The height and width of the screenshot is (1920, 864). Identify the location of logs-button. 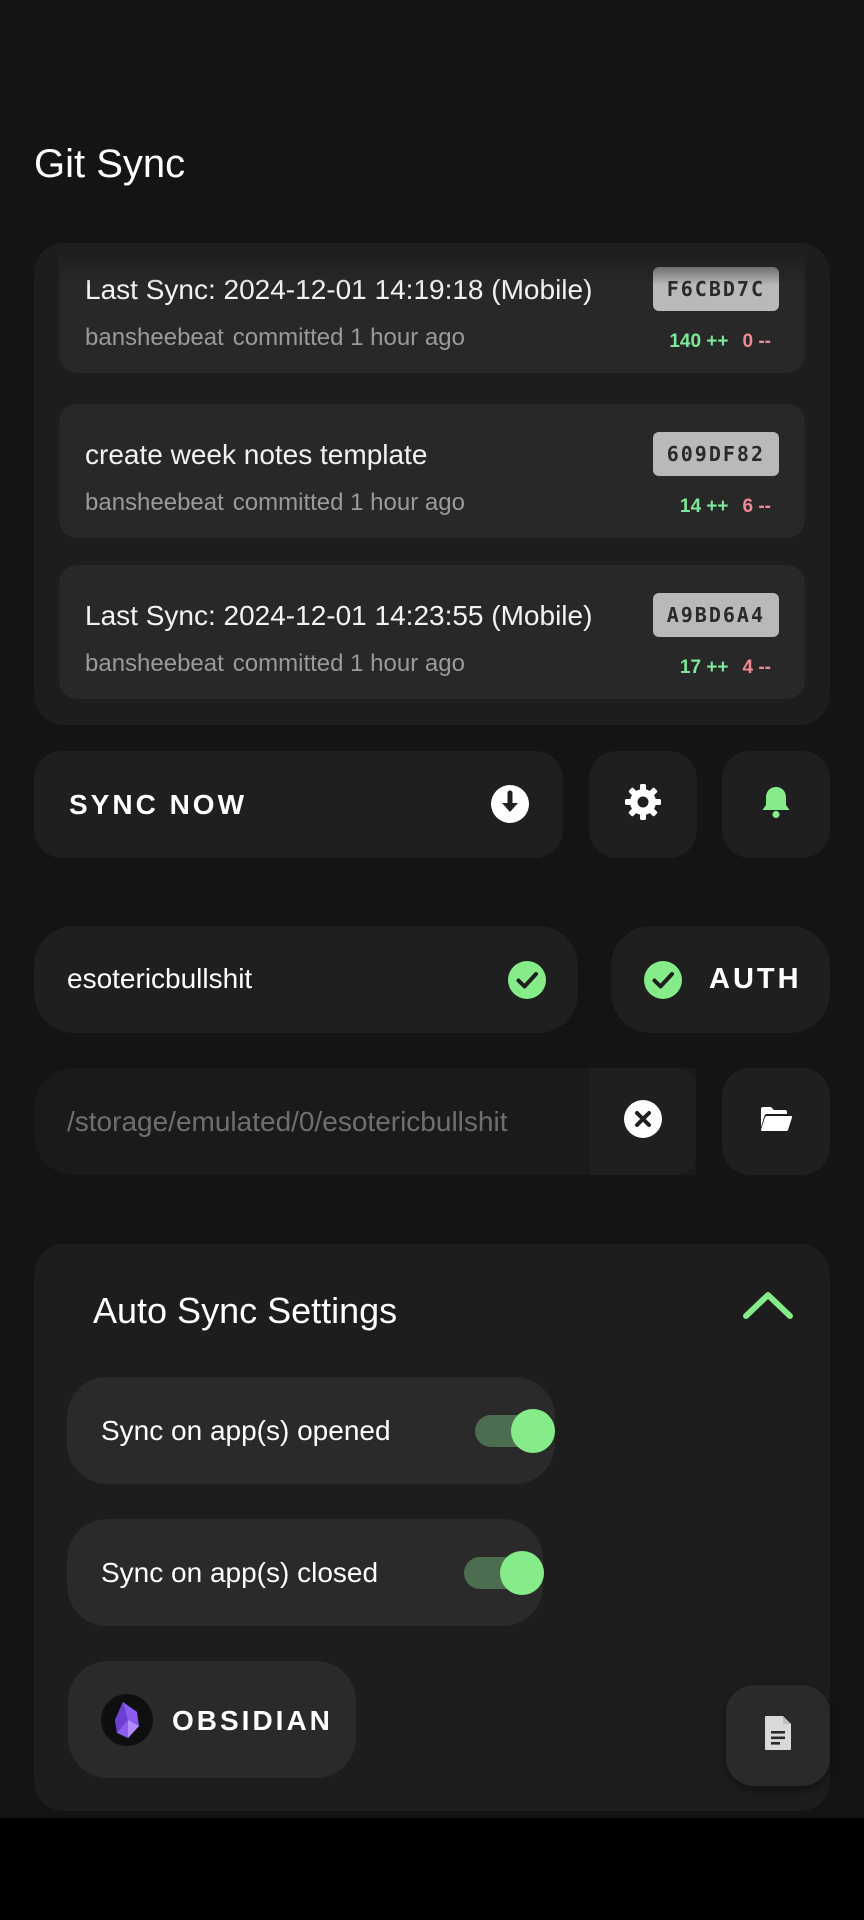
(778, 1735).